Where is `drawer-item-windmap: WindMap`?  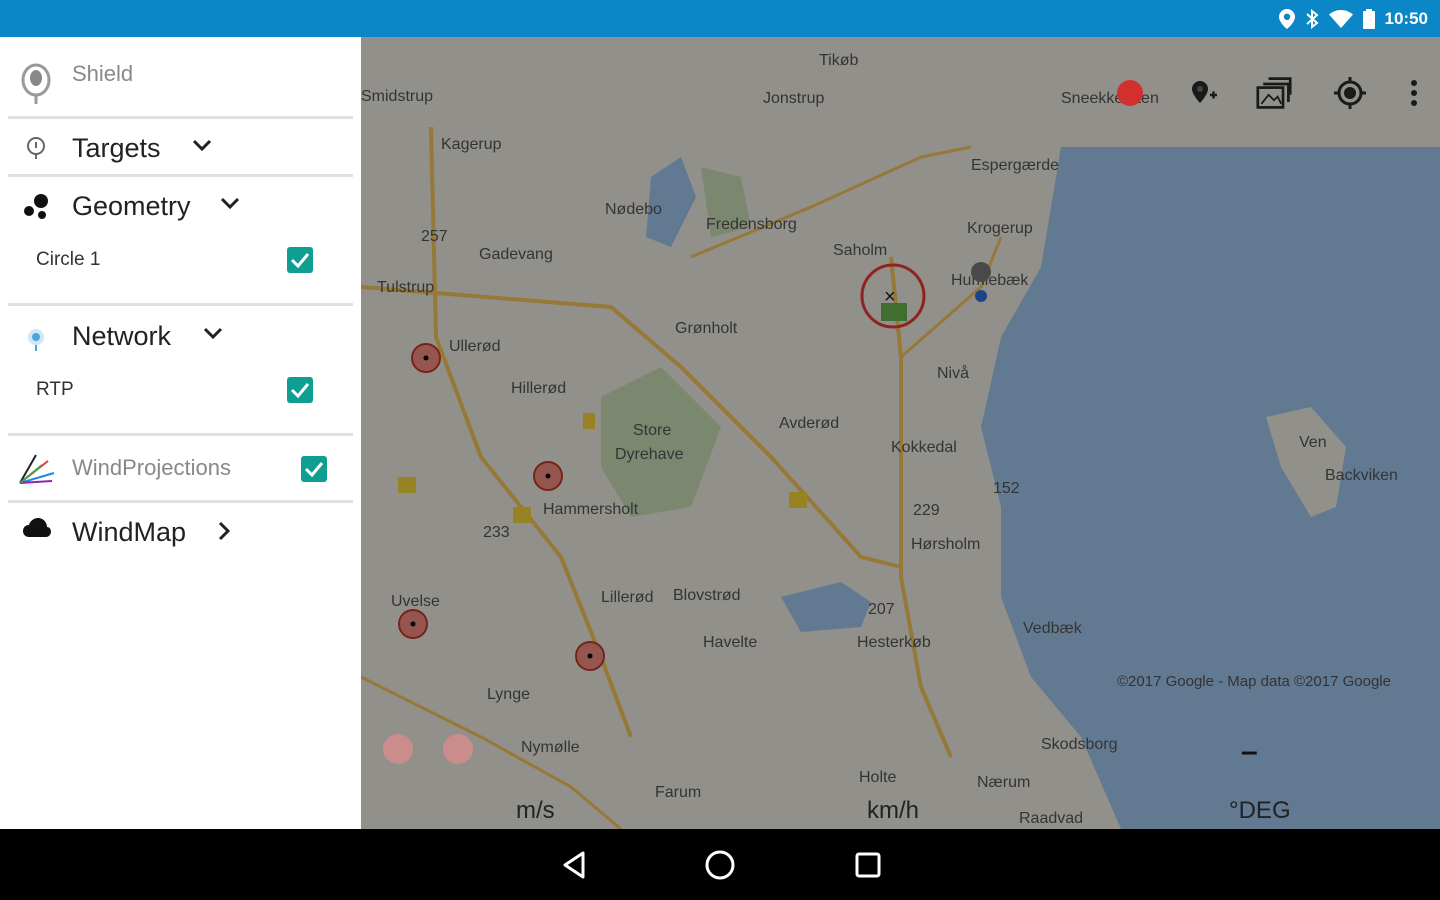 drawer-item-windmap: WindMap is located at coordinates (180, 533).